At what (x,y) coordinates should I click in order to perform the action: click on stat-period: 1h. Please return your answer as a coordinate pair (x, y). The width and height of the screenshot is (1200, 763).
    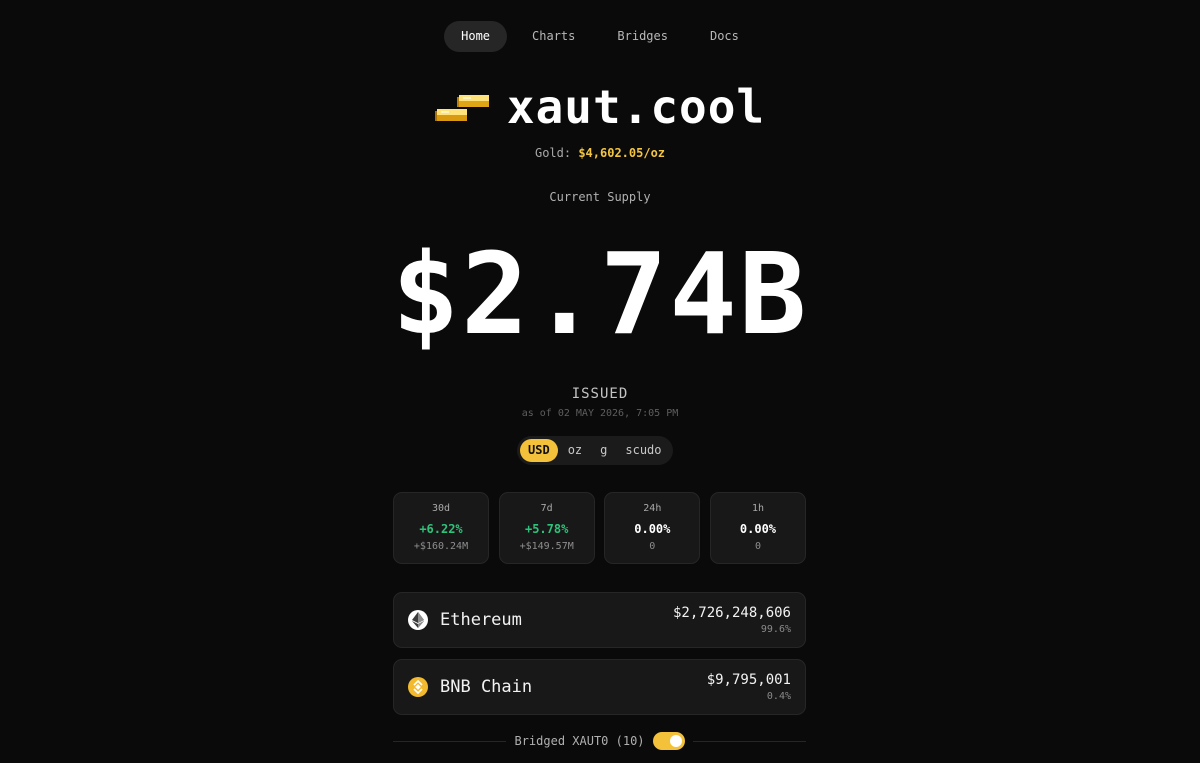
    Looking at the image, I should click on (757, 508).